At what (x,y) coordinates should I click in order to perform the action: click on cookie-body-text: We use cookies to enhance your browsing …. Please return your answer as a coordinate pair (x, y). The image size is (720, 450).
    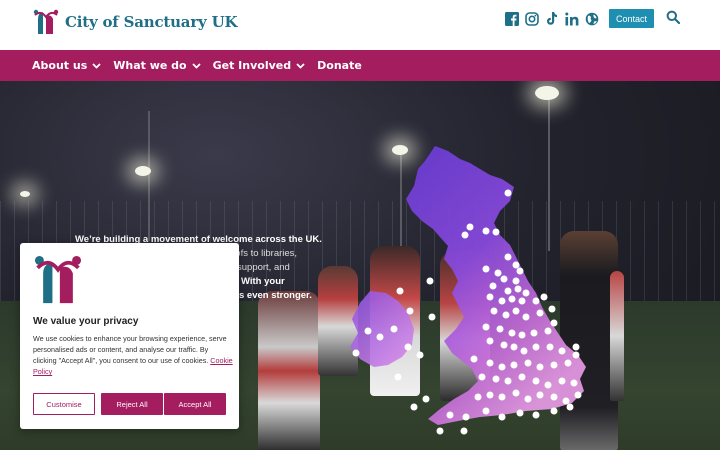
    Looking at the image, I should click on (130, 349).